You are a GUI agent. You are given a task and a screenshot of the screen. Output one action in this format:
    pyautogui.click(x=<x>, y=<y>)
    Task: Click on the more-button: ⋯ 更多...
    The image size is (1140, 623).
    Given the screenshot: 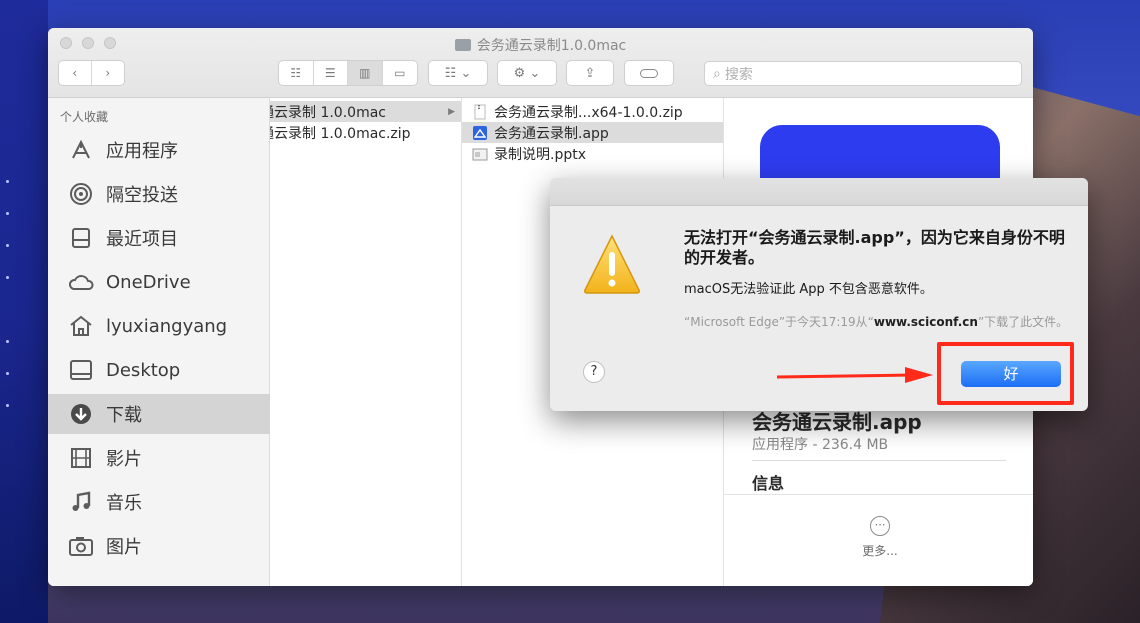 What is the action you would take?
    pyautogui.click(x=880, y=539)
    